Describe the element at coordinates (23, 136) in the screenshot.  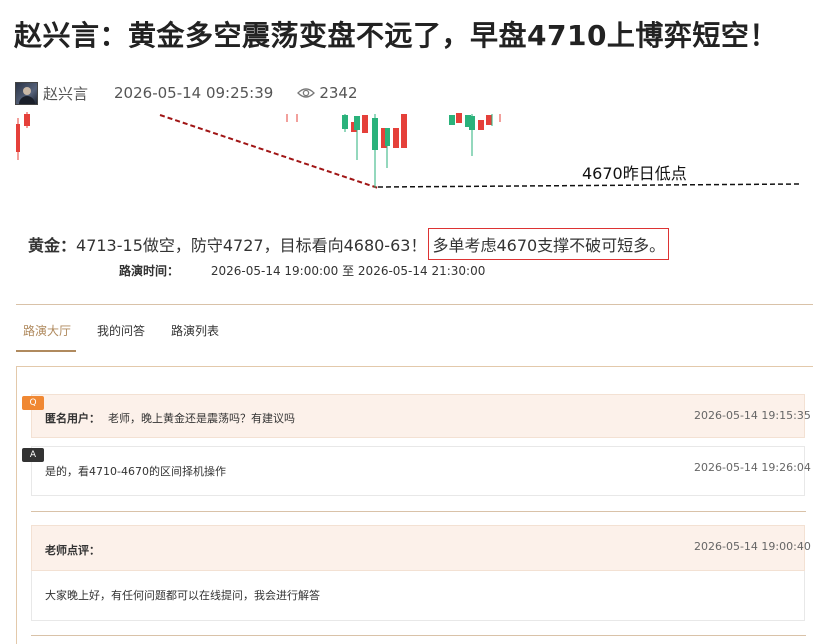
I see `candles-left` at that location.